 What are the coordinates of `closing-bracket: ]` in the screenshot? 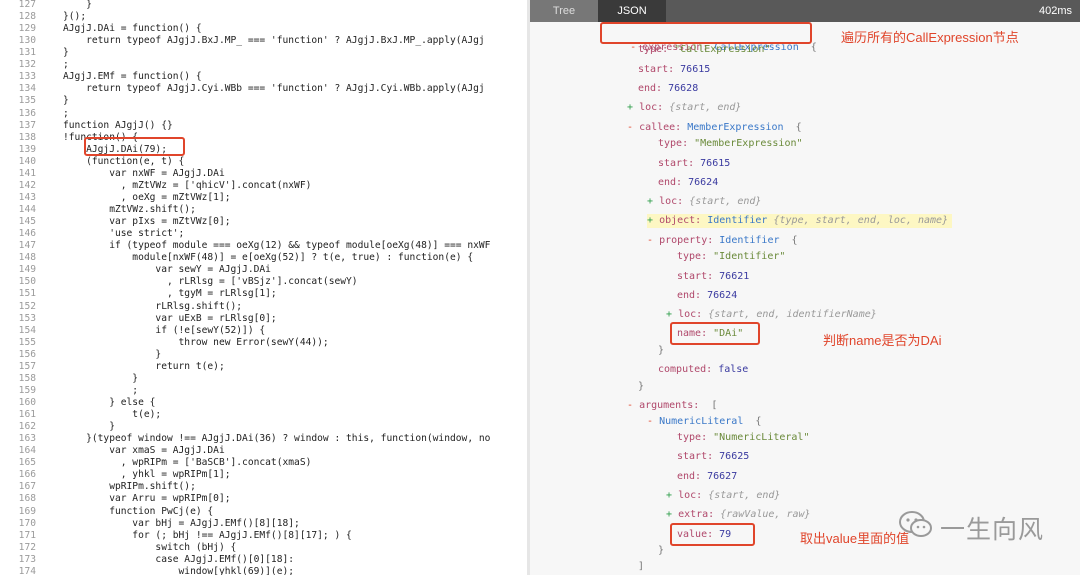 It's located at (641, 566).